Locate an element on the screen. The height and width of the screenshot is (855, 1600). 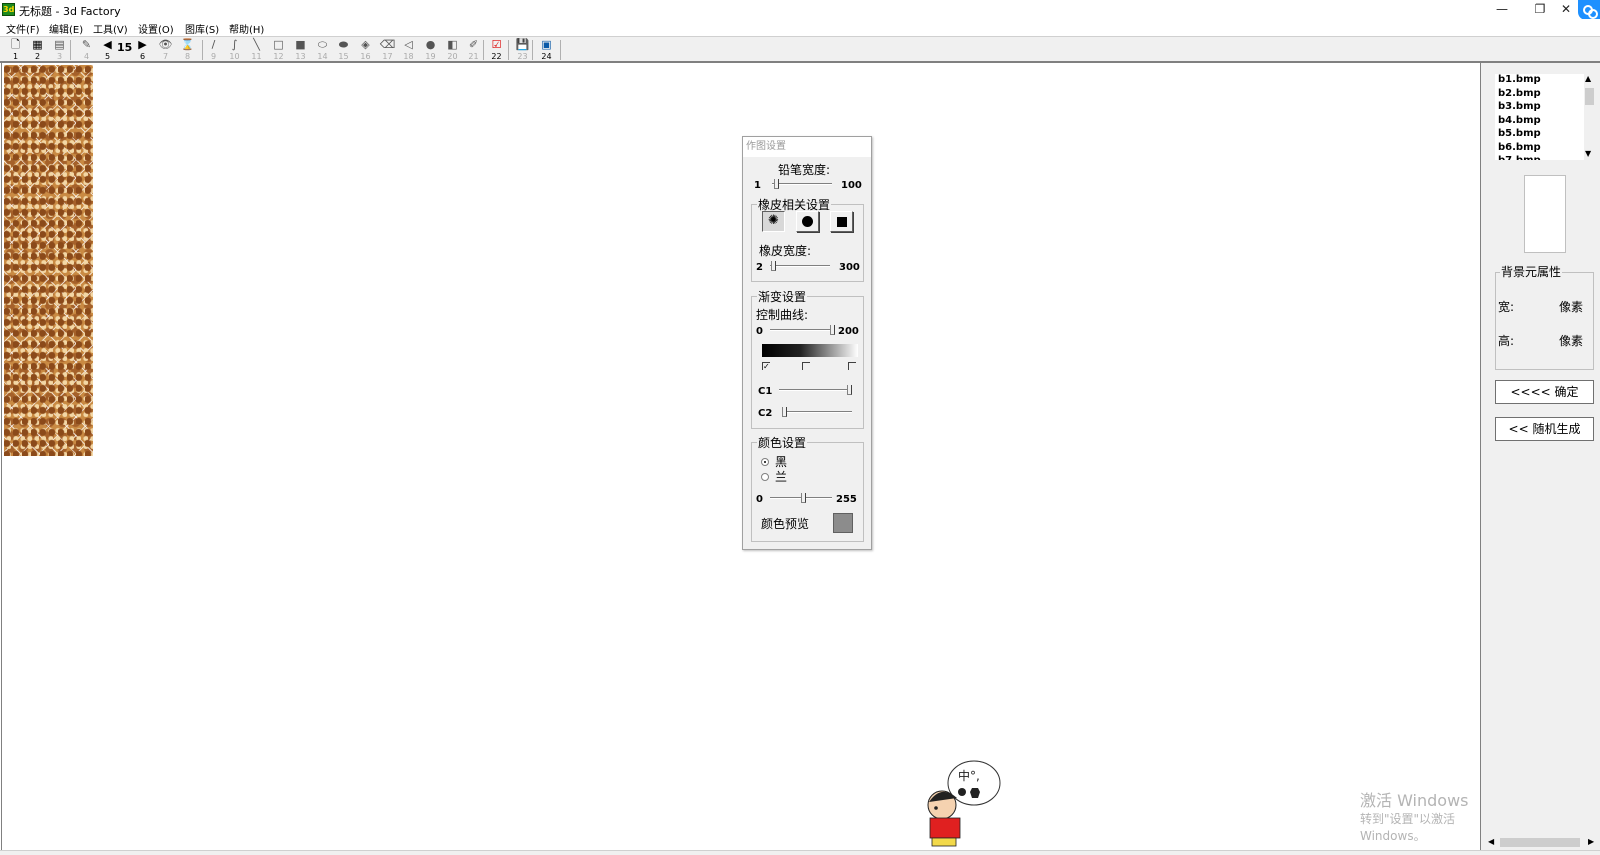
height-unit: 像素 is located at coordinates (1571, 341).